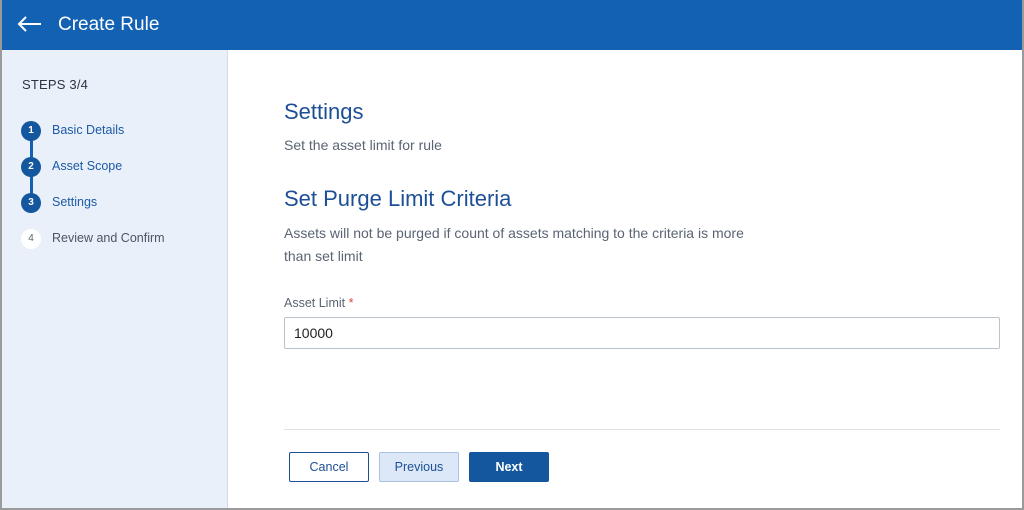  I want to click on step-number-badge: 4, so click(31, 239).